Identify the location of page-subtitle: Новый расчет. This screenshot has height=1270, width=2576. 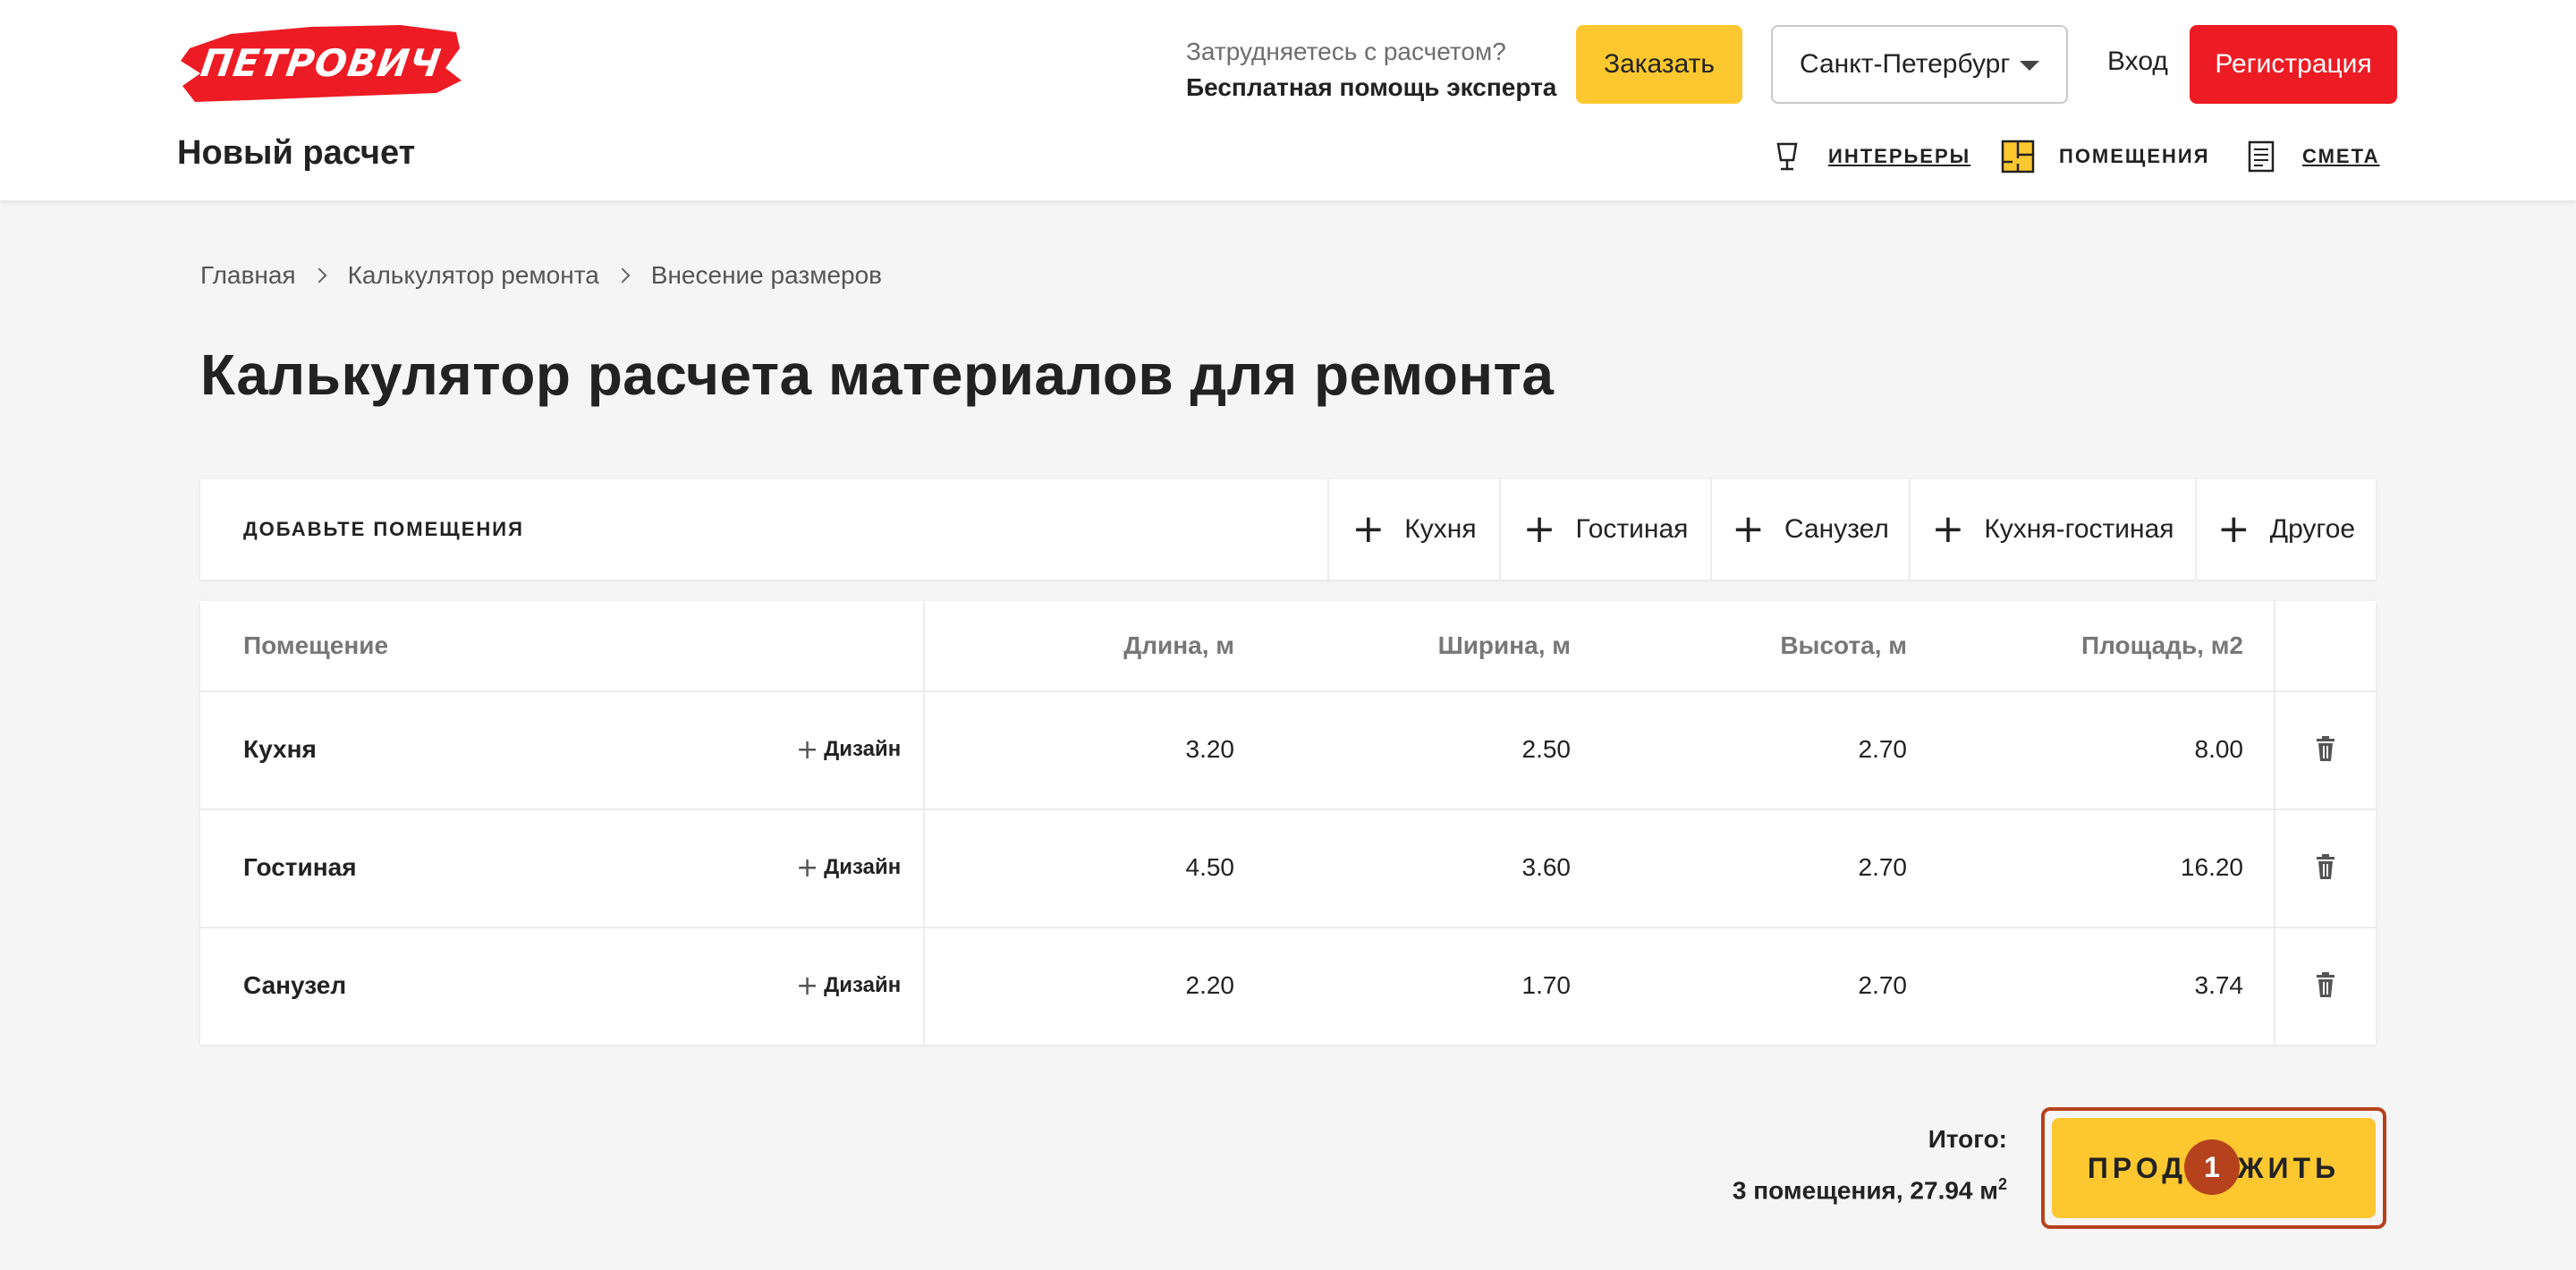
(296, 153).